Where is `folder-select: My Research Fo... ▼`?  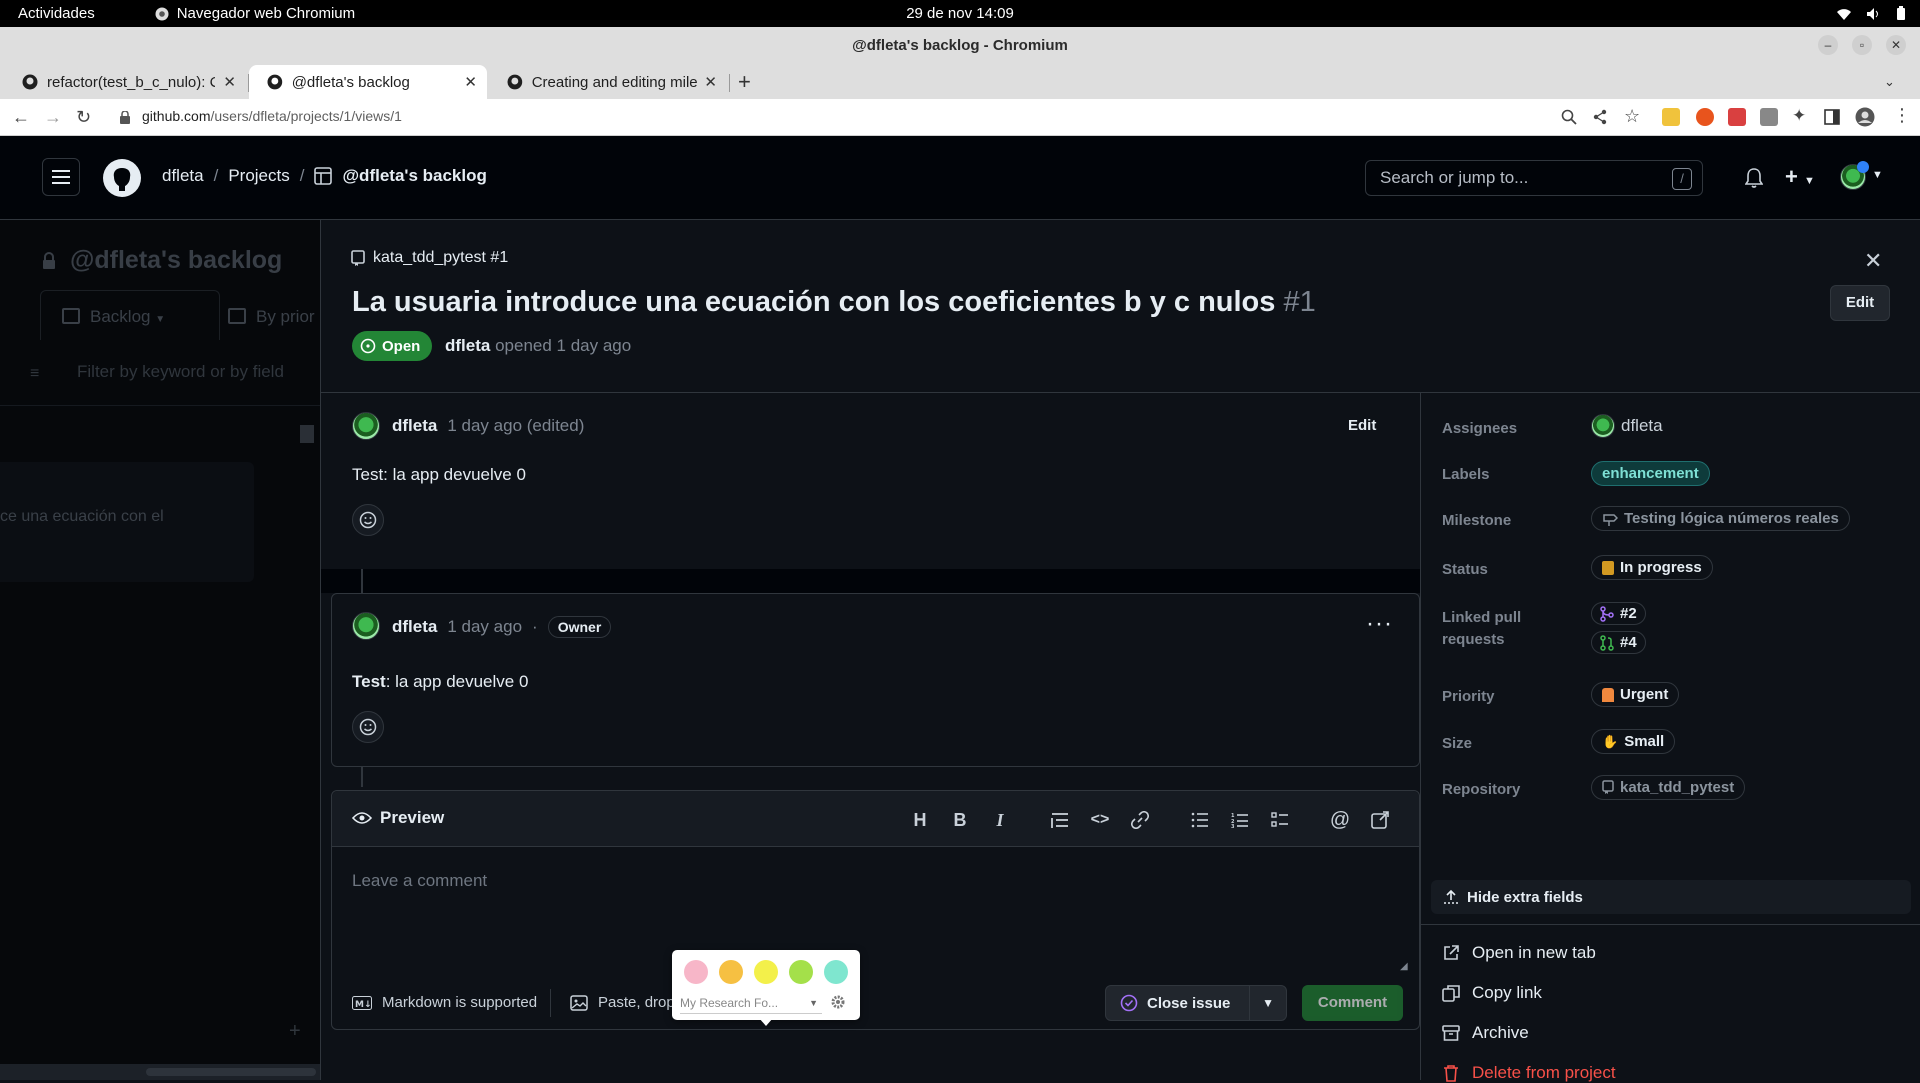 folder-select: My Research Fo... ▼ is located at coordinates (751, 1005).